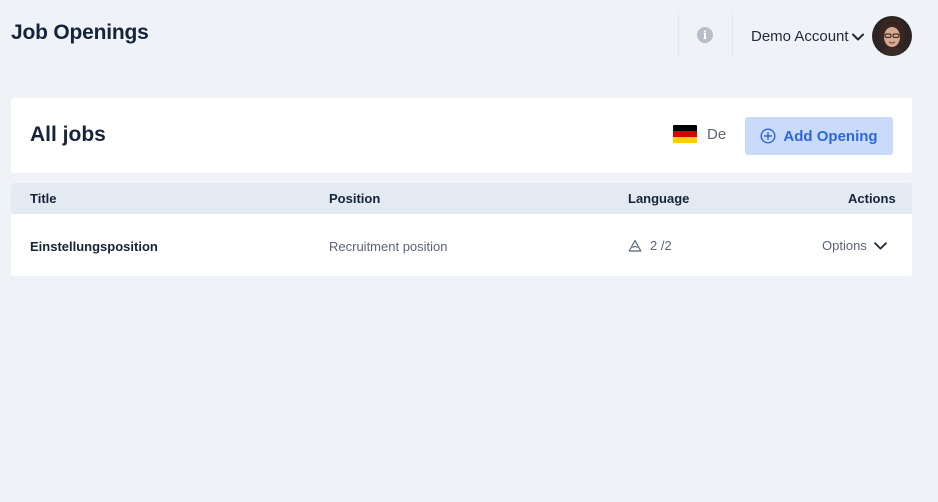 The image size is (938, 502). Describe the element at coordinates (94, 246) in the screenshot. I see `job-title: Einstellungsposition` at that location.